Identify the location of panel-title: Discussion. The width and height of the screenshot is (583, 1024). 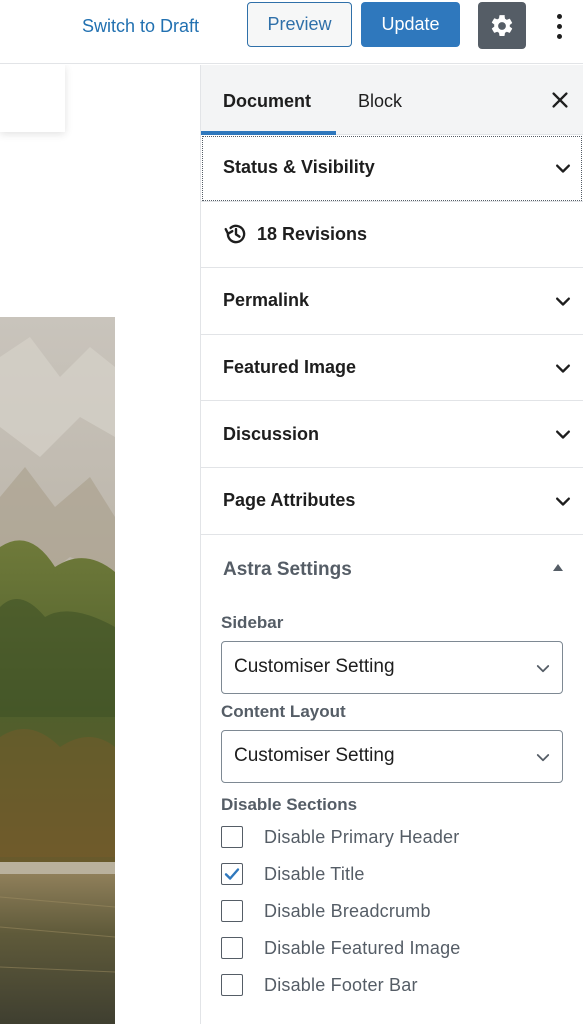
(271, 433).